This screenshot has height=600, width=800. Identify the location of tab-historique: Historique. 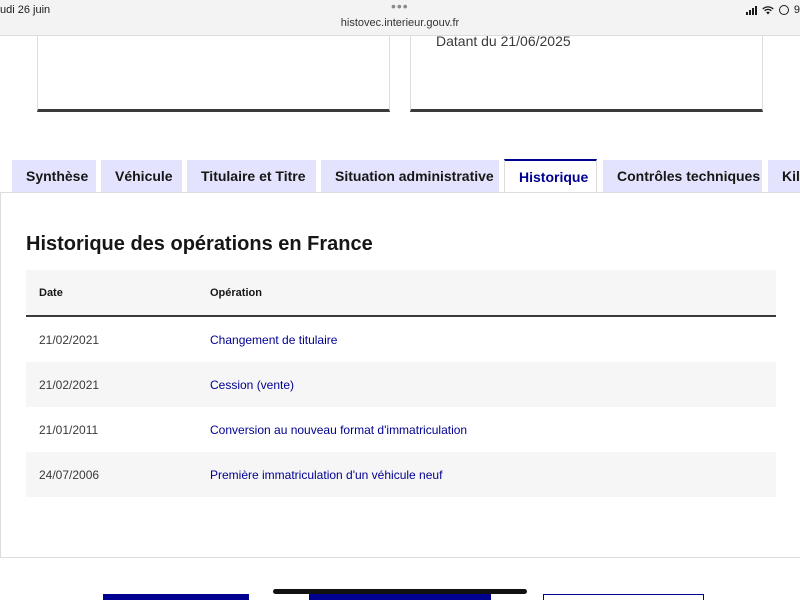
(550, 175).